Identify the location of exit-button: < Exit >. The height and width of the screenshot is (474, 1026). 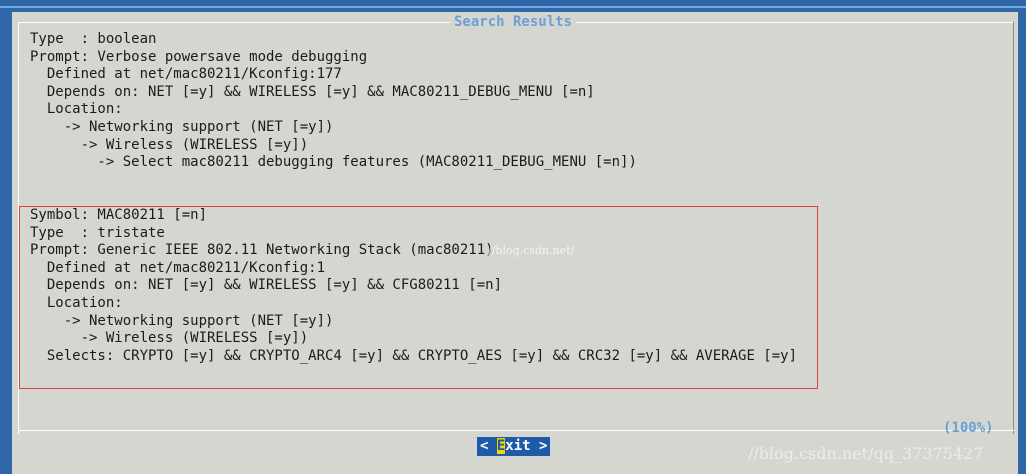
(514, 446).